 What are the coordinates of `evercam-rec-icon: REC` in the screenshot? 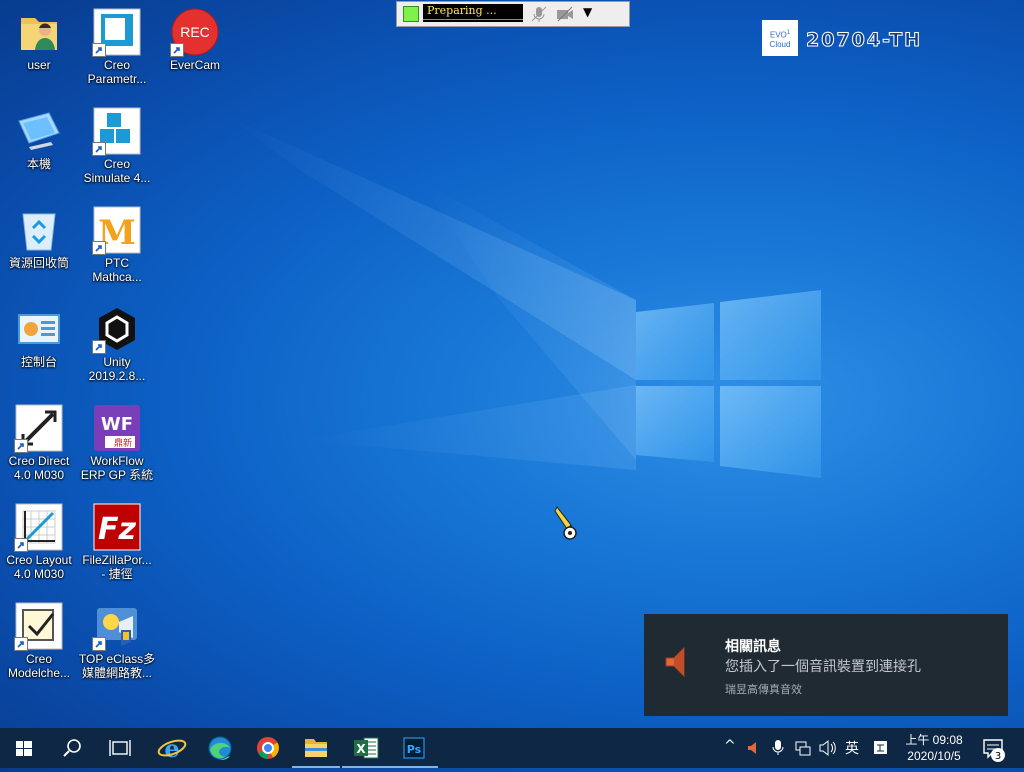 It's located at (194, 32).